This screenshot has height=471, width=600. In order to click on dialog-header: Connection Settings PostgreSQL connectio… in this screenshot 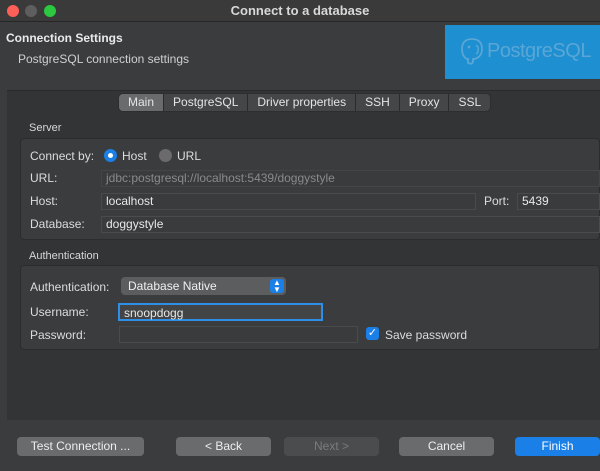, I will do `click(300, 53)`.